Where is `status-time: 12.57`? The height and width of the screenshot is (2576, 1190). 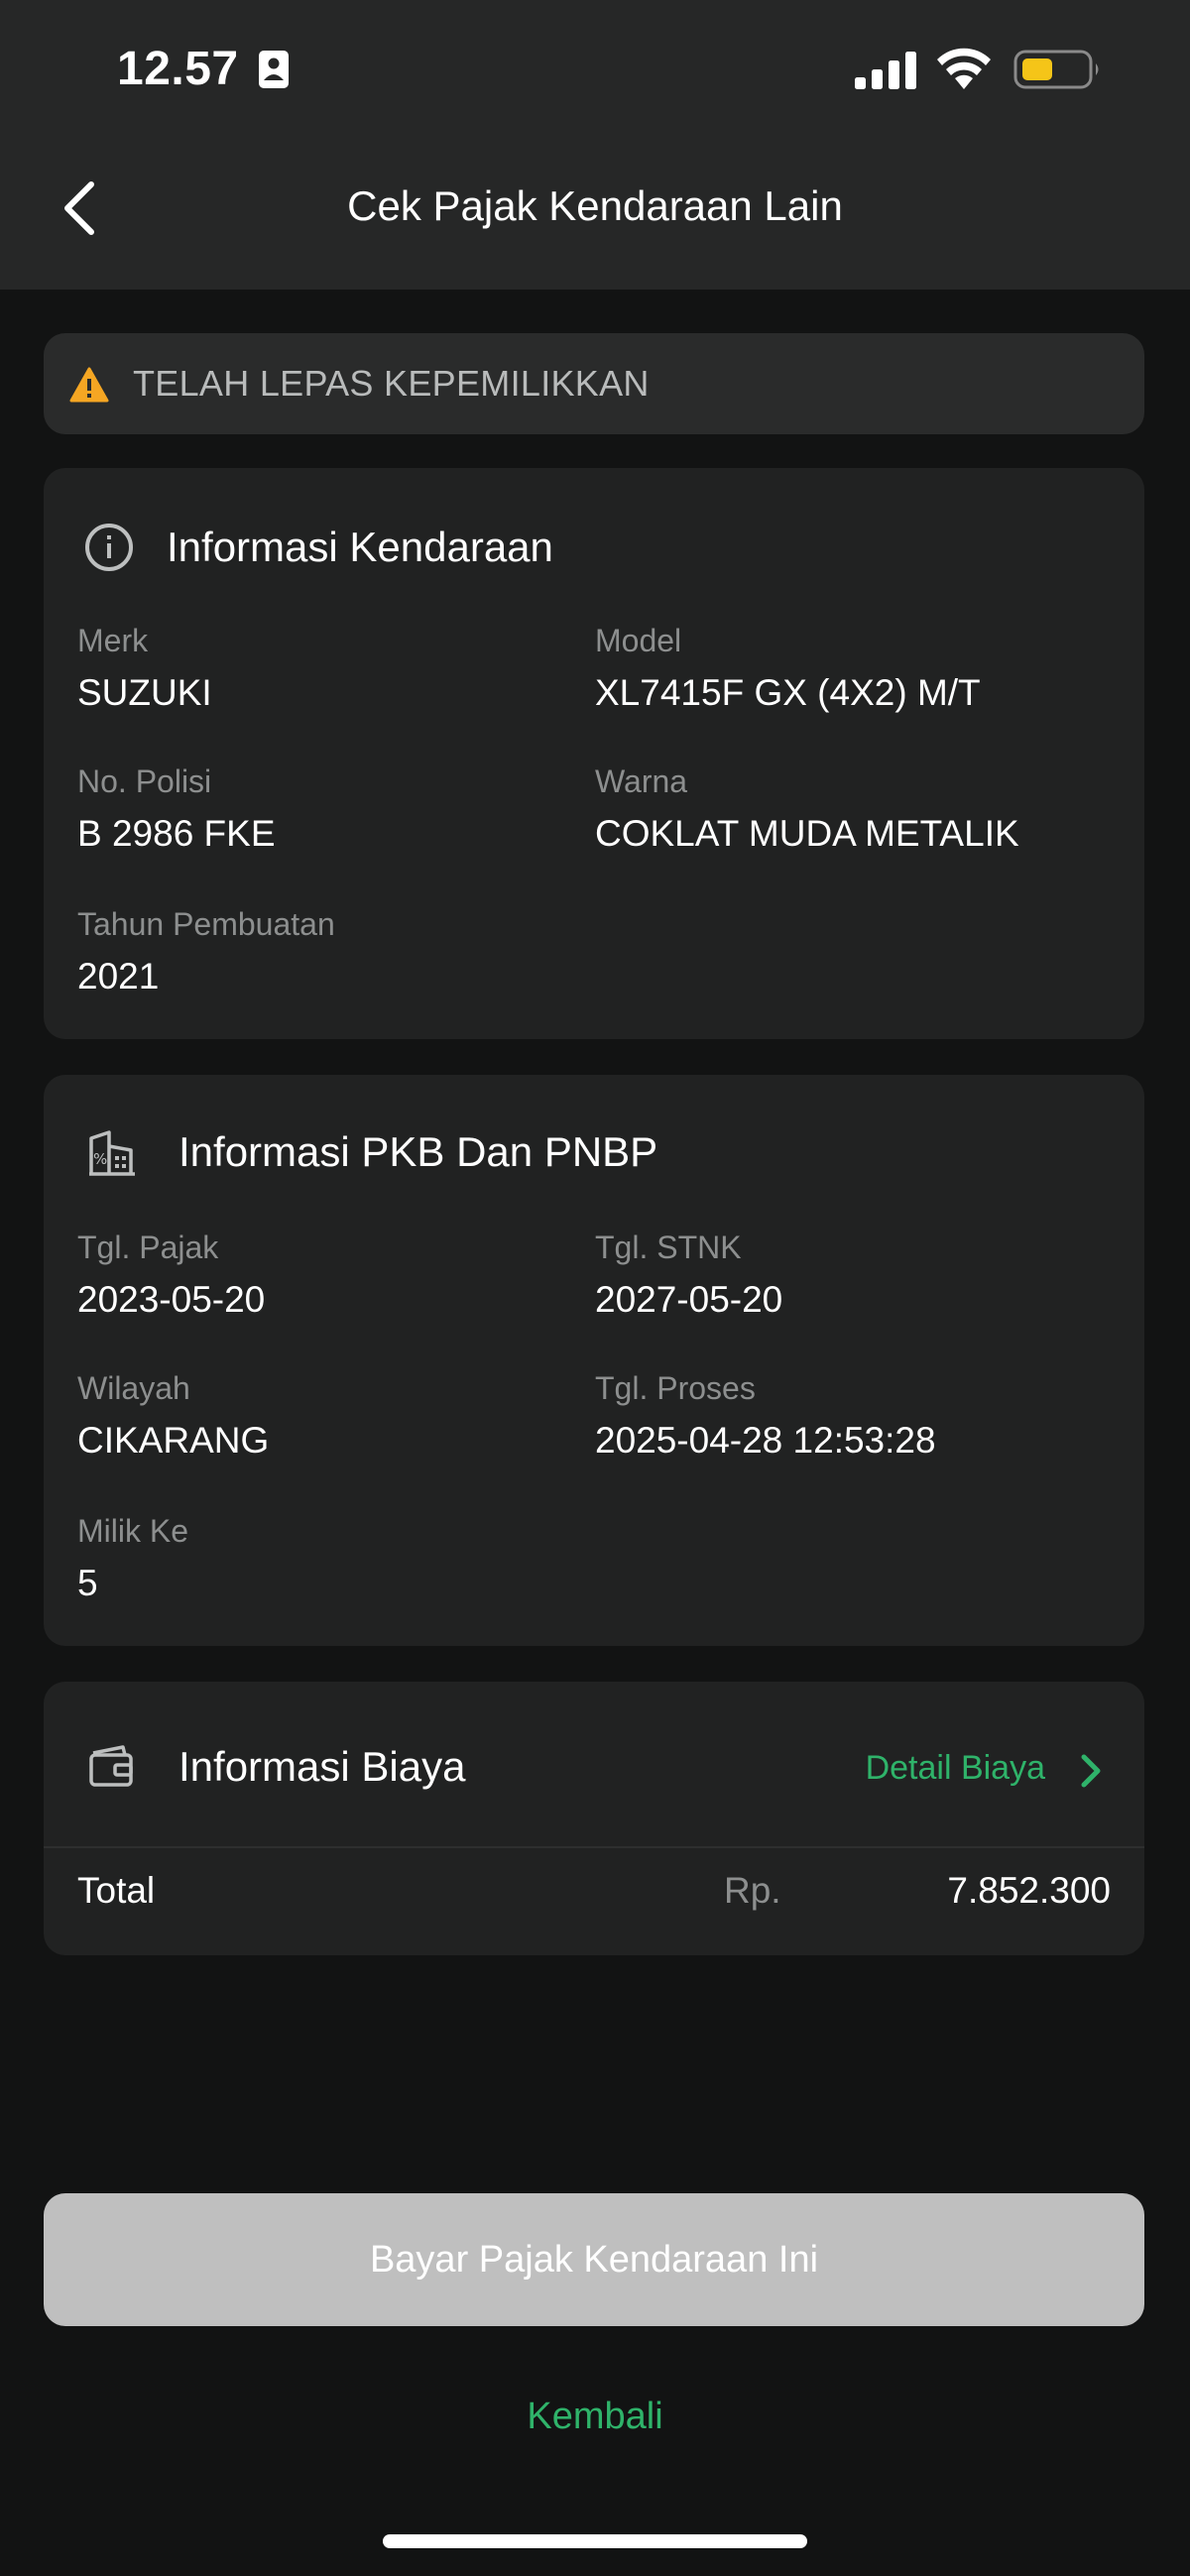 status-time: 12.57 is located at coordinates (178, 69).